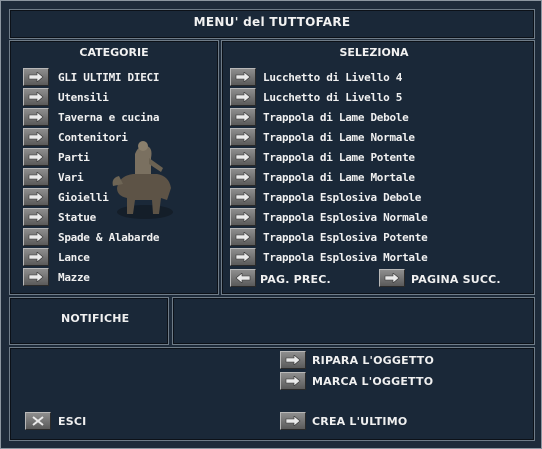  I want to click on exit-label: ESCI, so click(72, 421).